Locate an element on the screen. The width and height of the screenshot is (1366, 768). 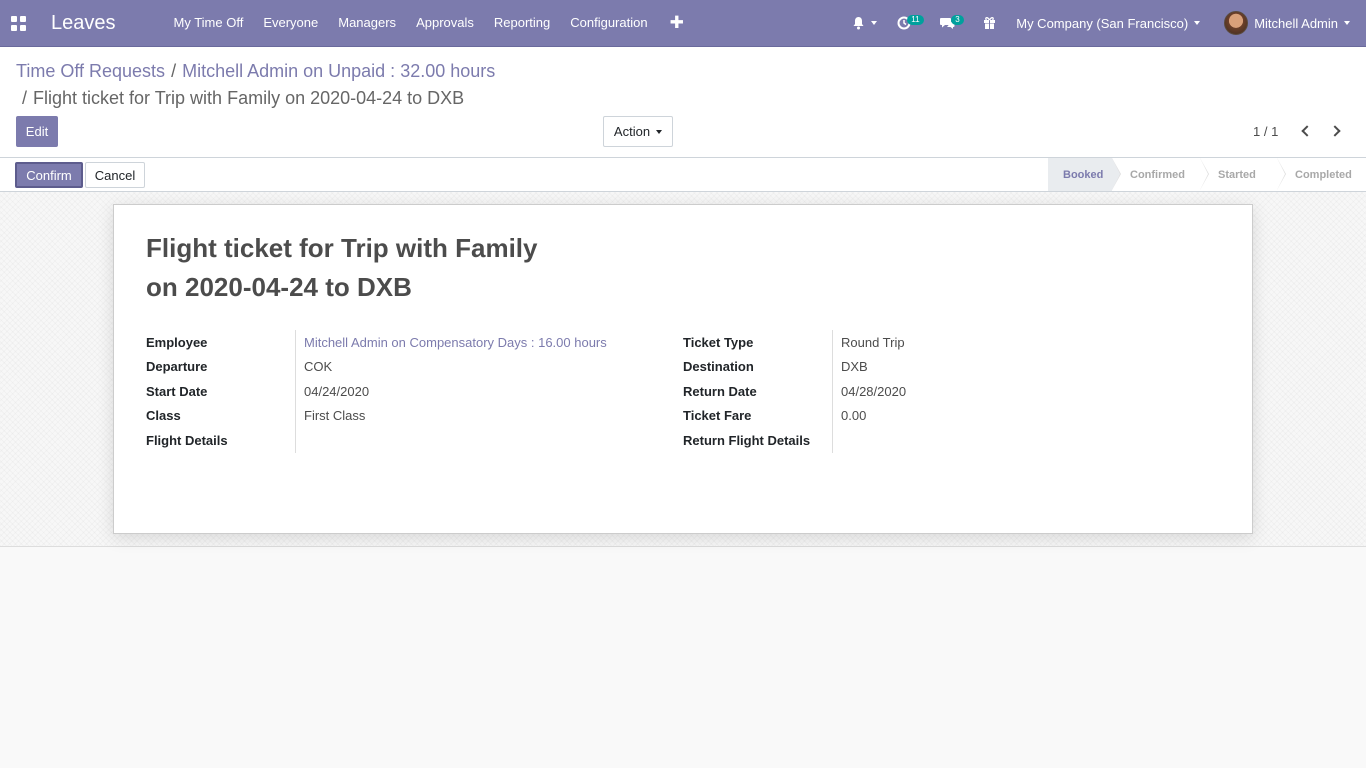
chat-icon: 3 is located at coordinates (947, 23).